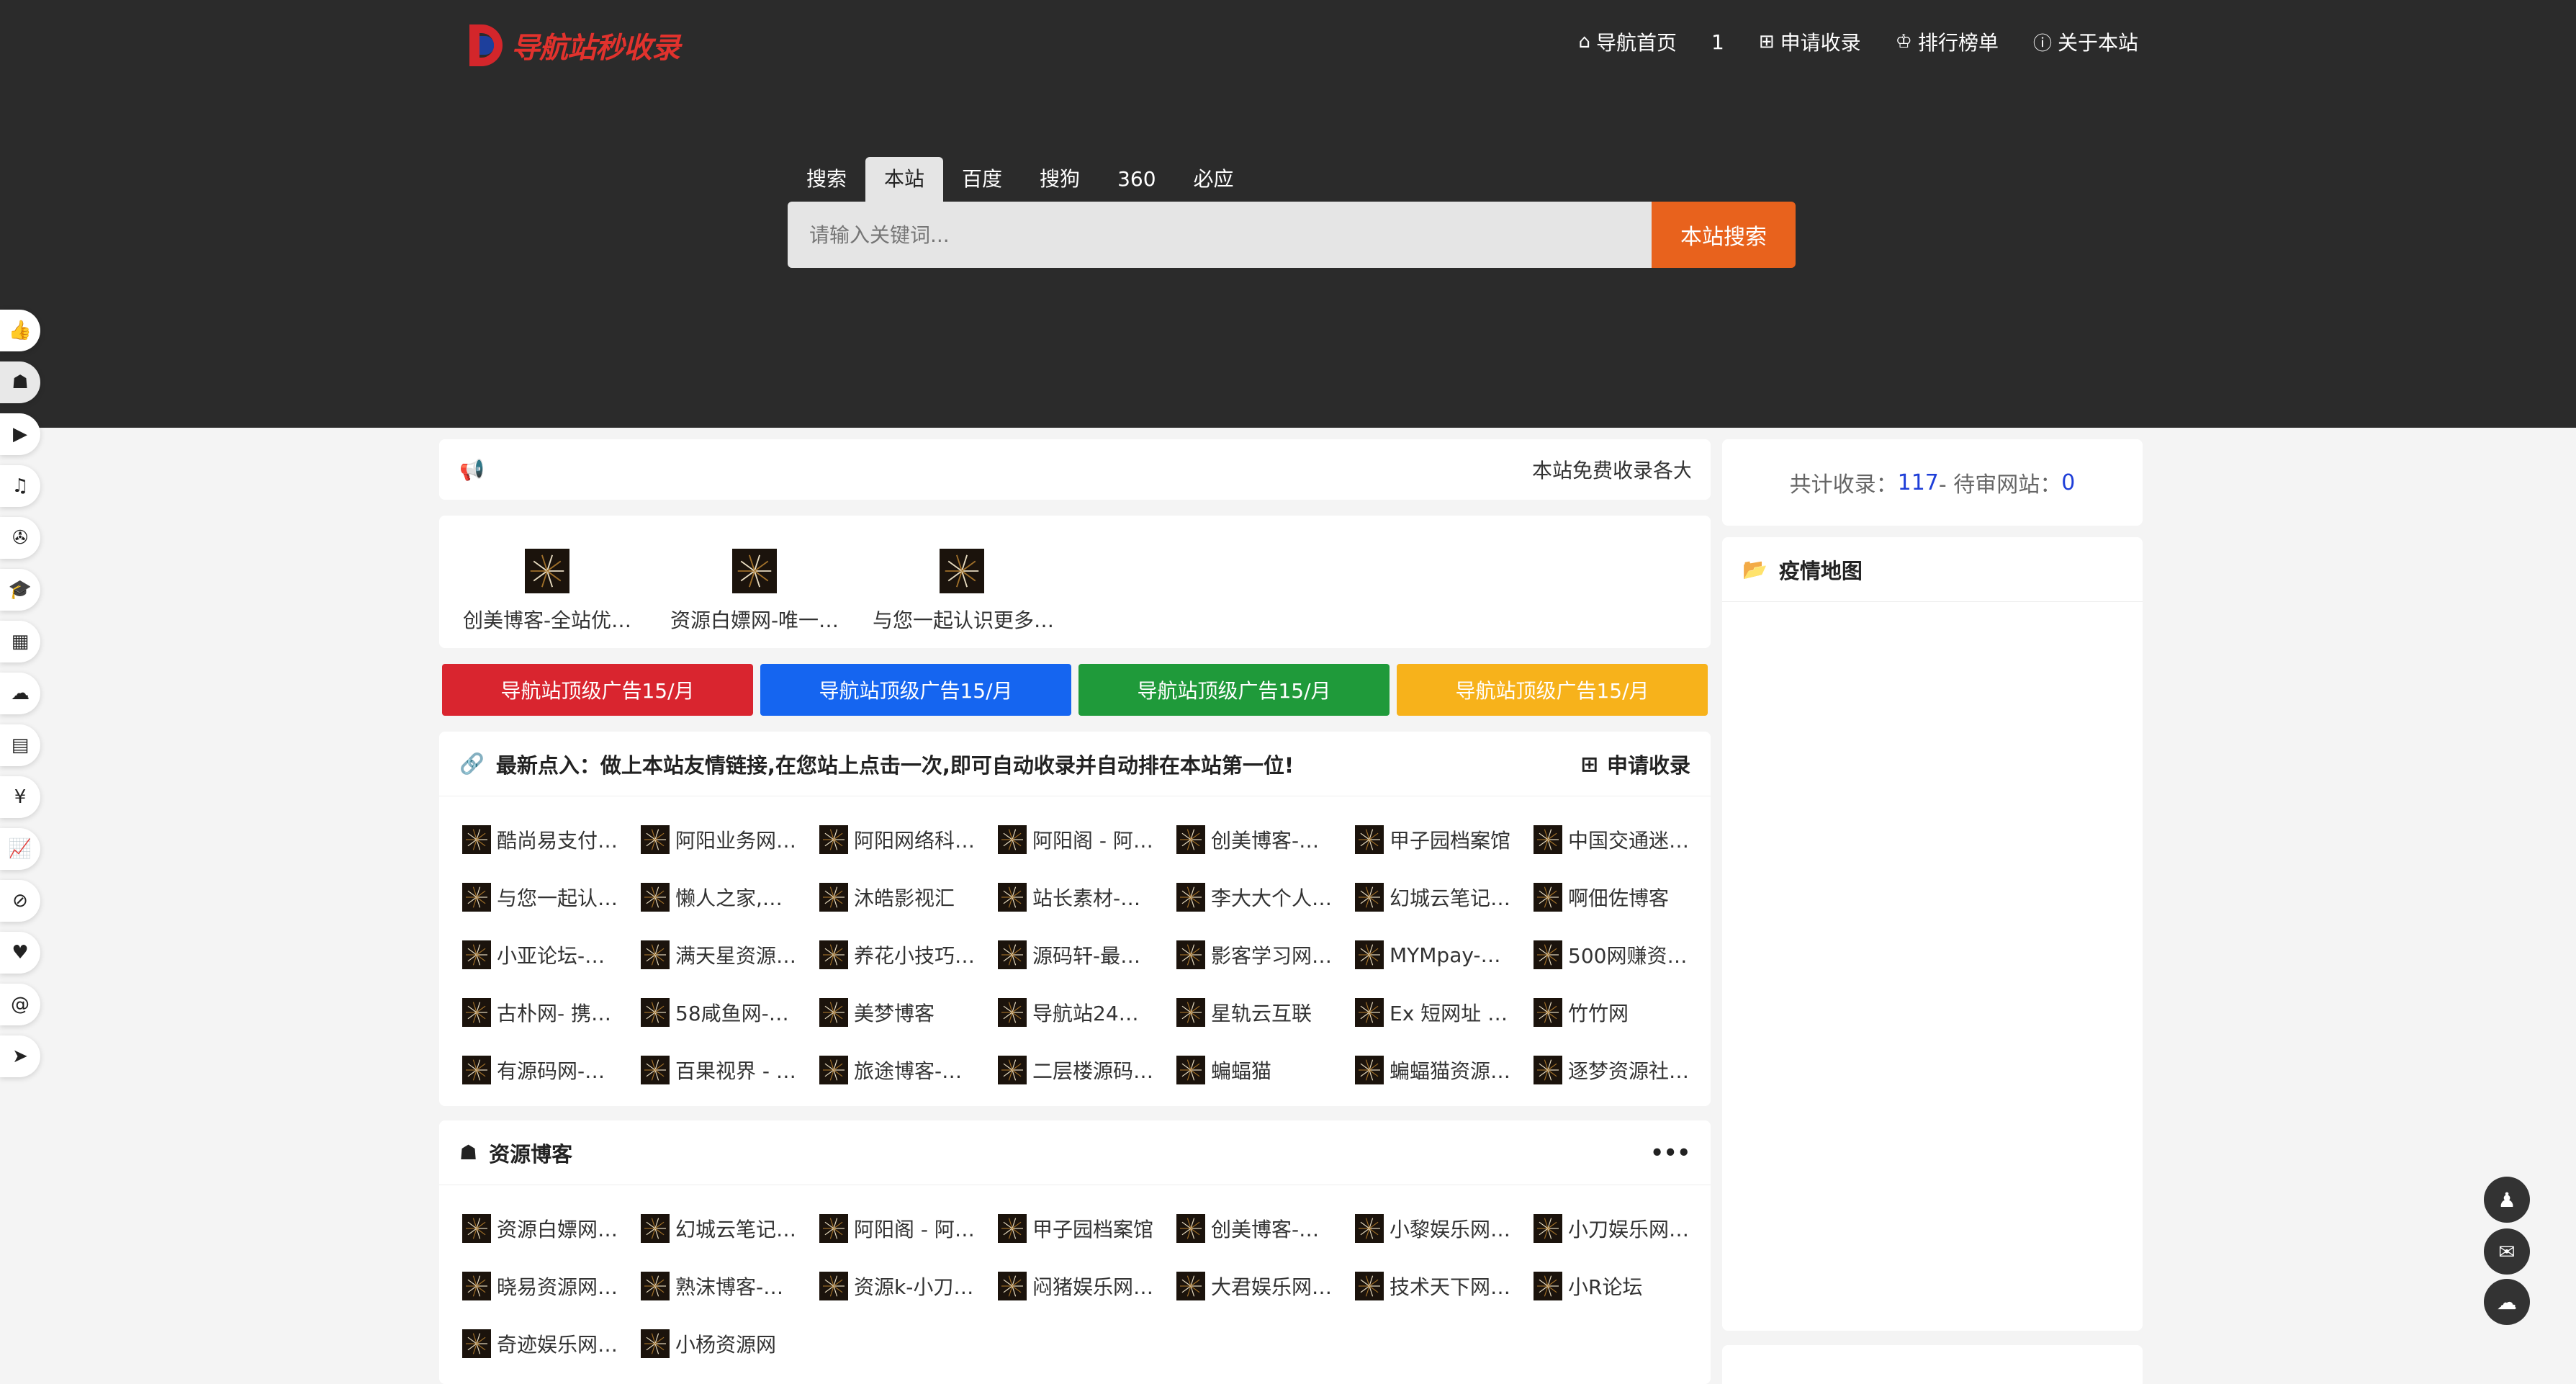  What do you see at coordinates (904, 179) in the screenshot?
I see `search-tab: 本站` at bounding box center [904, 179].